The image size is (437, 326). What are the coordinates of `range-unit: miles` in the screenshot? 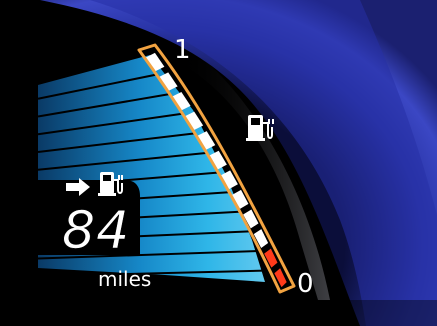 It's located at (124, 279).